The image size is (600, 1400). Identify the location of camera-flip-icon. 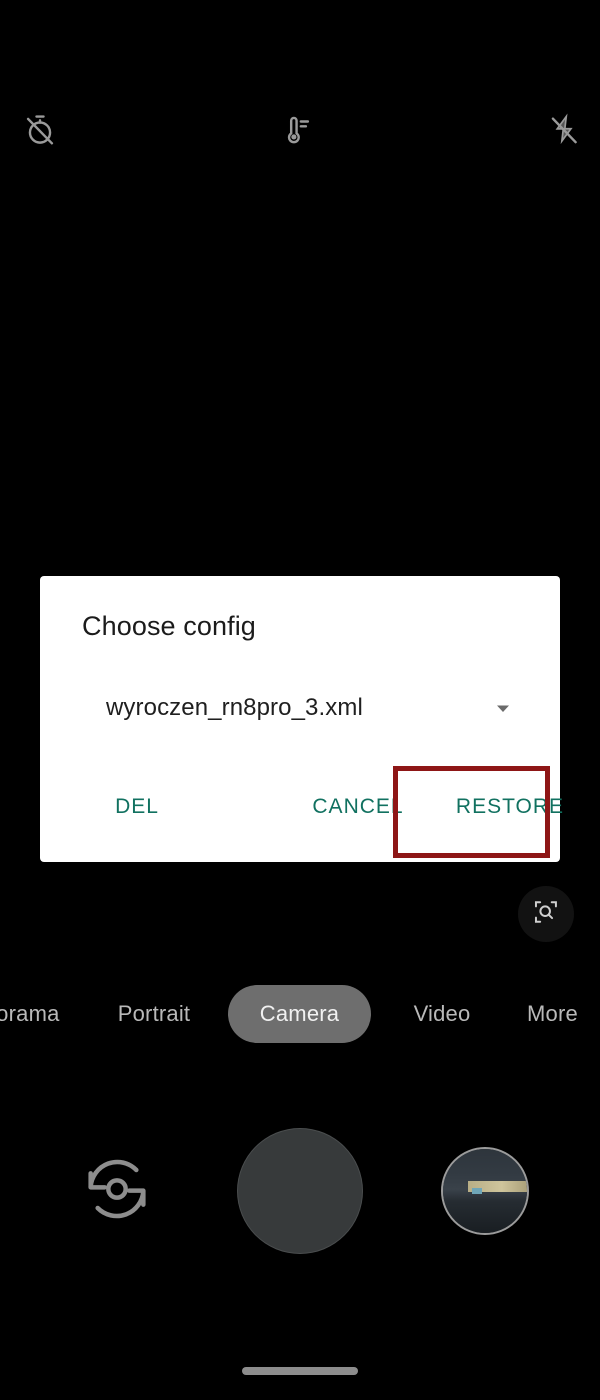
(117, 1191).